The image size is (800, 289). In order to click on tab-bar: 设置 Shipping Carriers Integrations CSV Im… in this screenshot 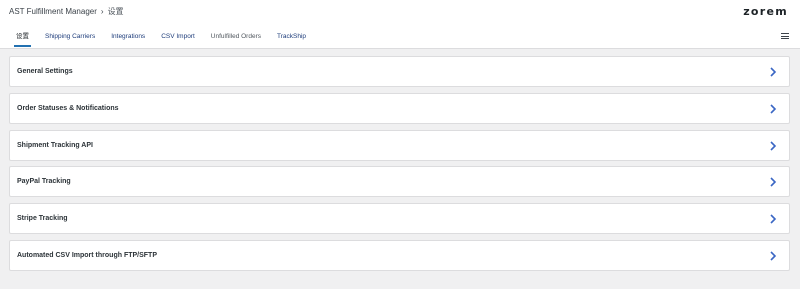, I will do `click(400, 37)`.